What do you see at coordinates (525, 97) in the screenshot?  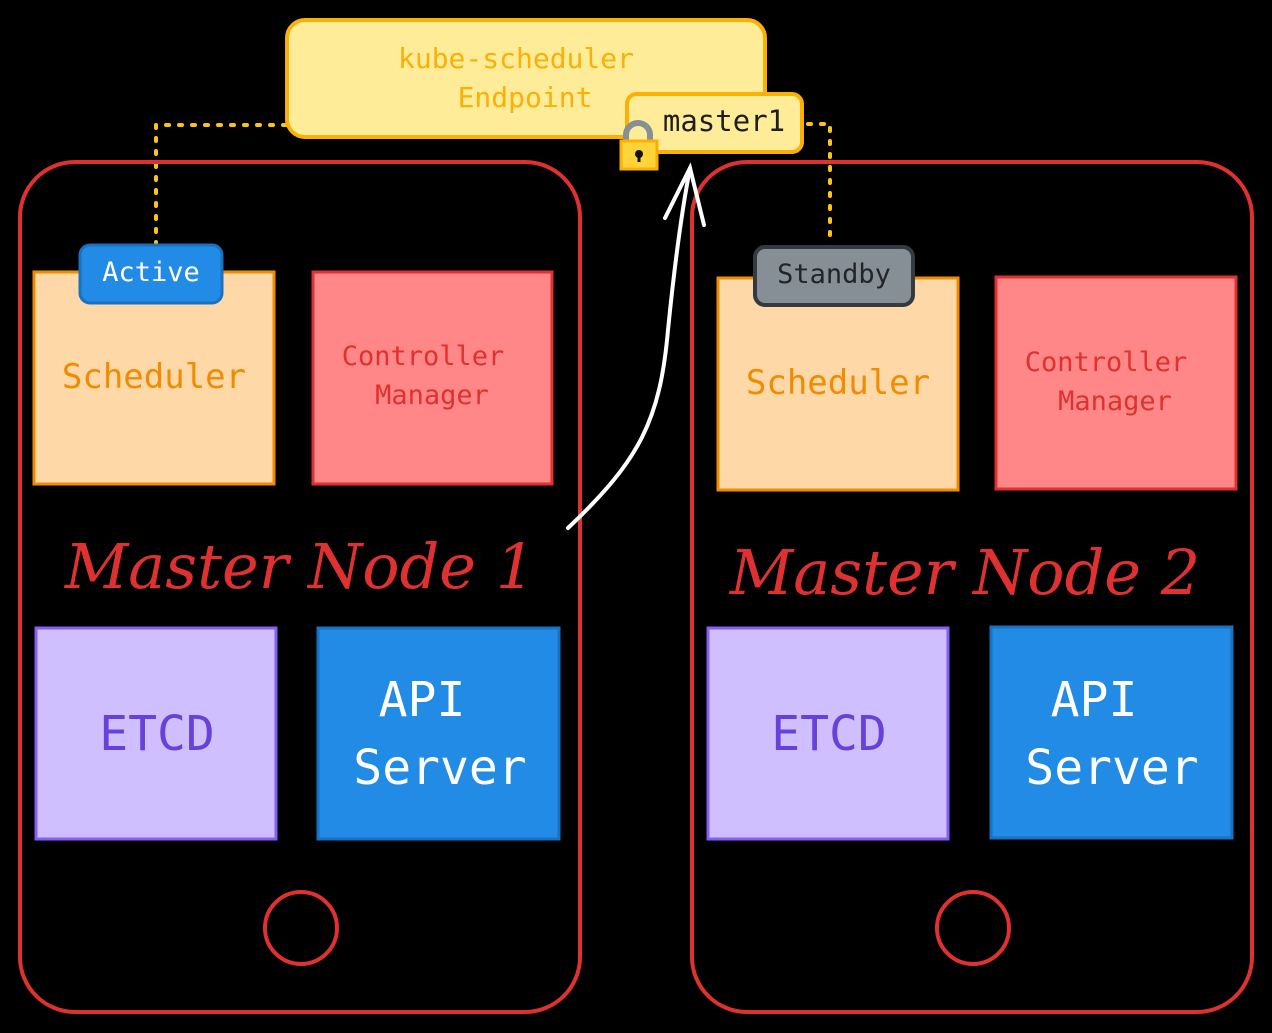 I see `endpoint-title-2: Endpoint` at bounding box center [525, 97].